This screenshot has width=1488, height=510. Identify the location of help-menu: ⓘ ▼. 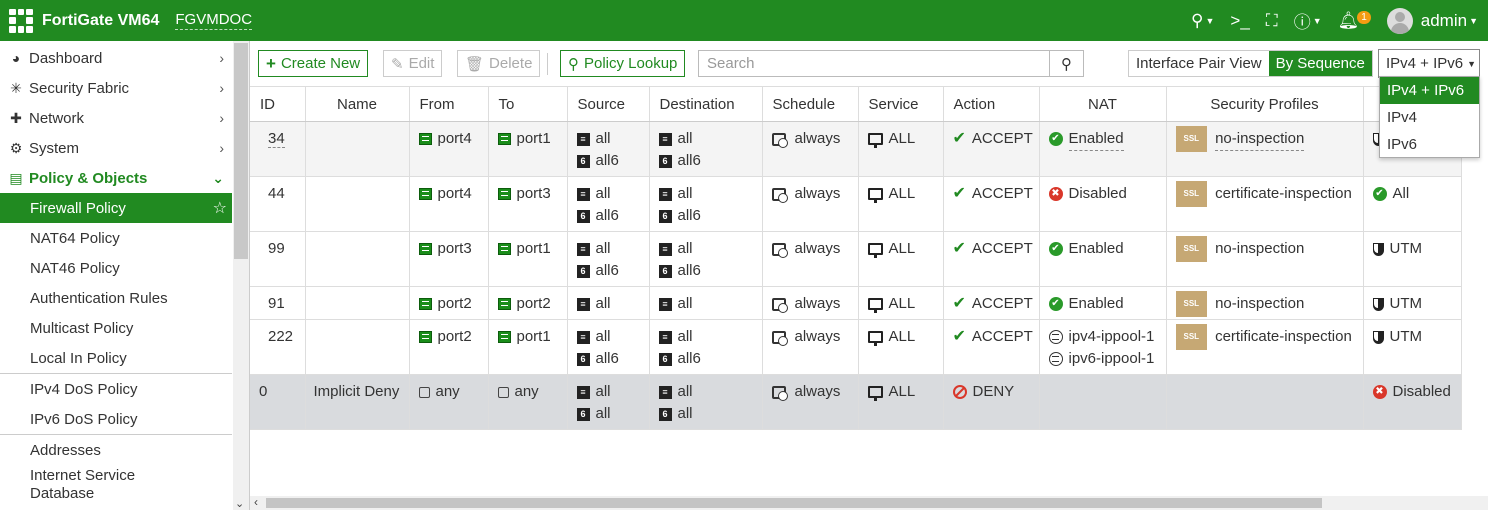
(1308, 20).